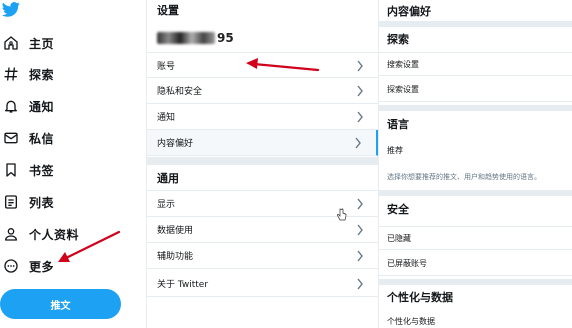 This screenshot has width=572, height=328. Describe the element at coordinates (175, 257) in the screenshot. I see `settings-row-label: 辅助功能` at that location.